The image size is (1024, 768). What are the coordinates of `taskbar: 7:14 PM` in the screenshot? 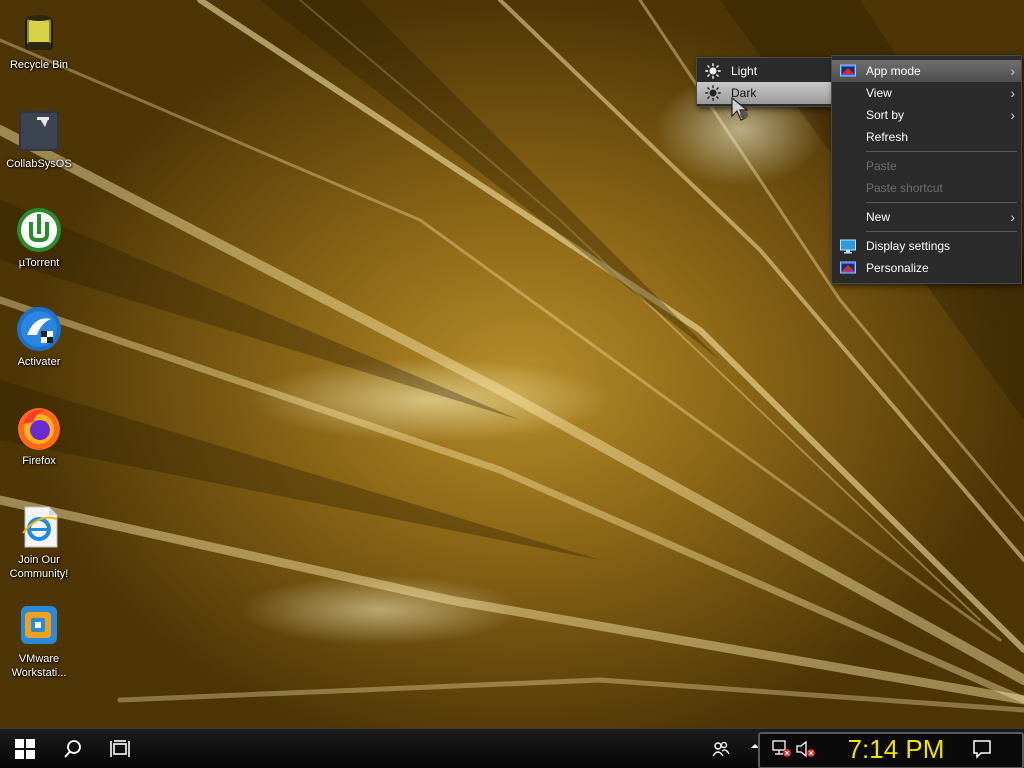 It's located at (512, 748).